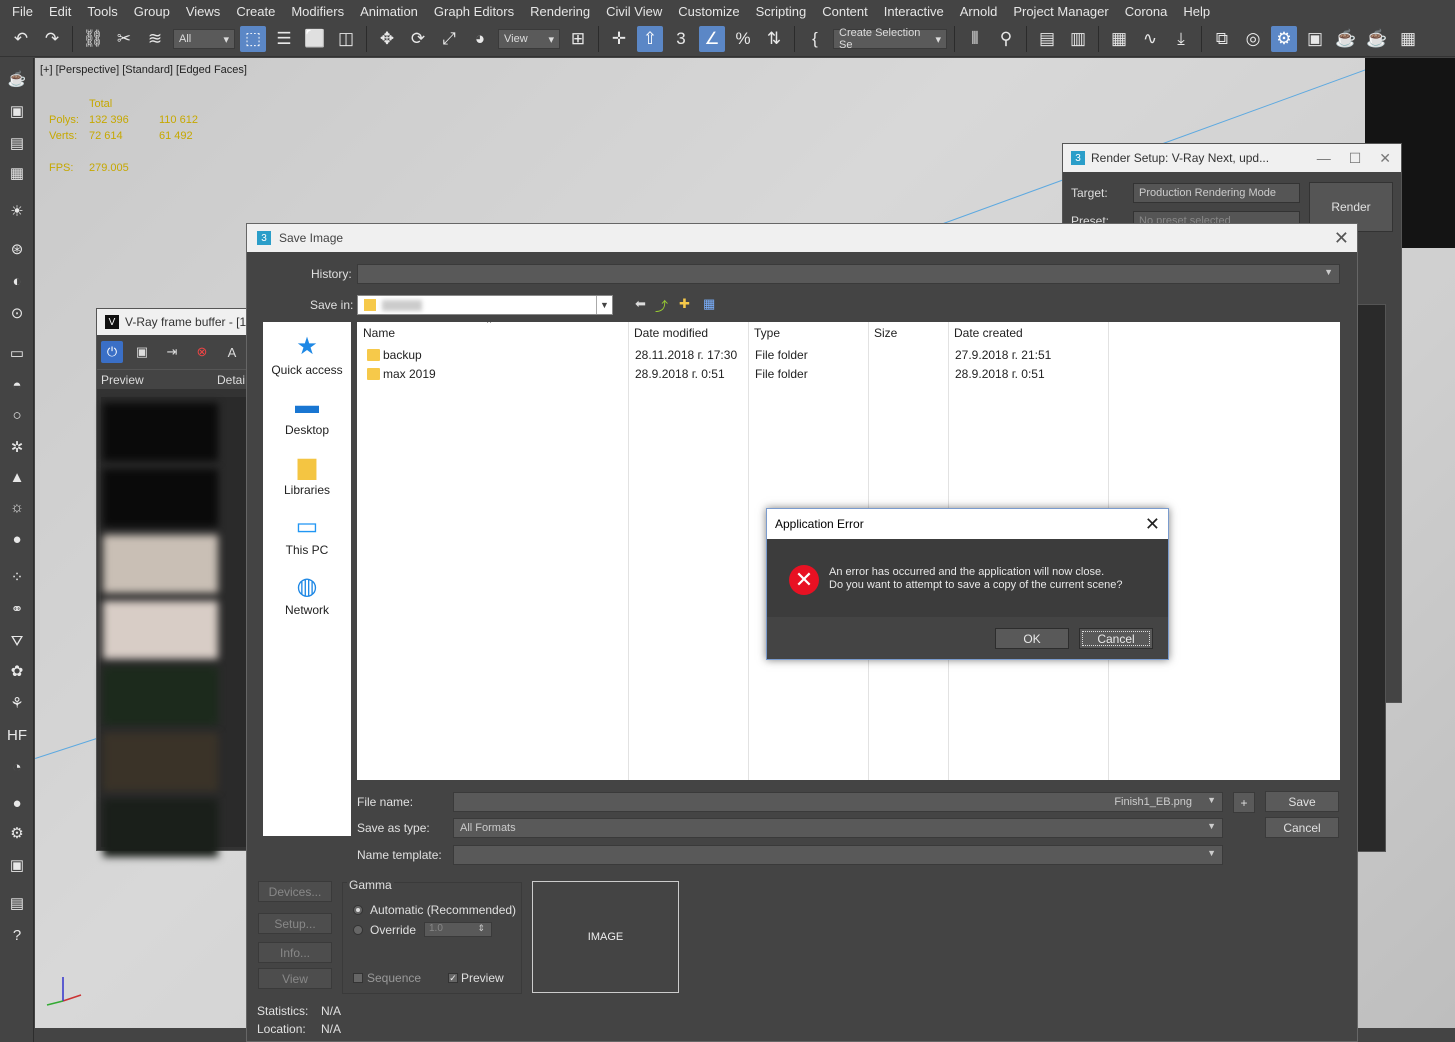  I want to click on file-icon: ▤, so click(17, 903).